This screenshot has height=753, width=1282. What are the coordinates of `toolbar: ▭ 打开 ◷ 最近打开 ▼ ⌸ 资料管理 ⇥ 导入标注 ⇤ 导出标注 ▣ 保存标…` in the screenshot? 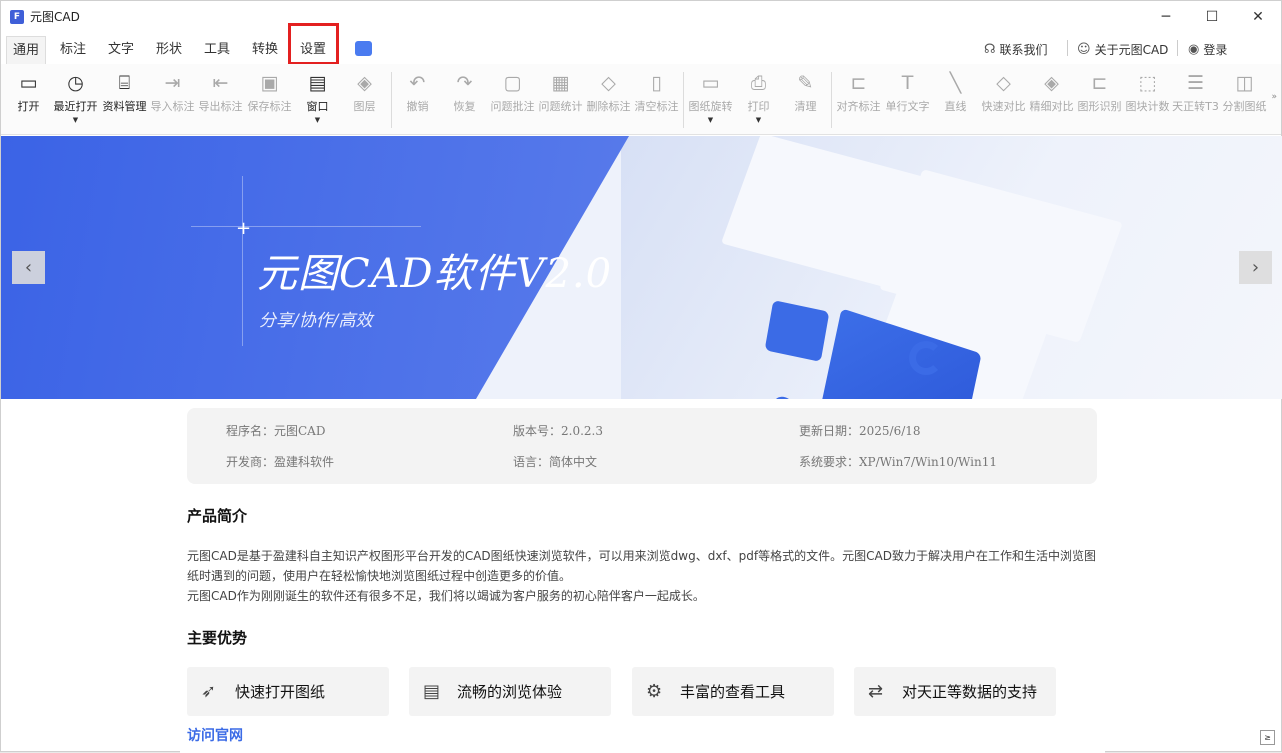 It's located at (641, 99).